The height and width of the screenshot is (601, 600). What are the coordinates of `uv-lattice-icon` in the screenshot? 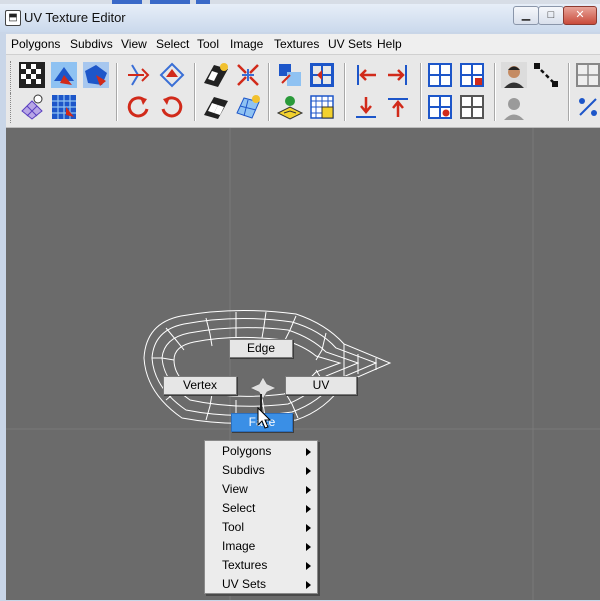 It's located at (248, 107).